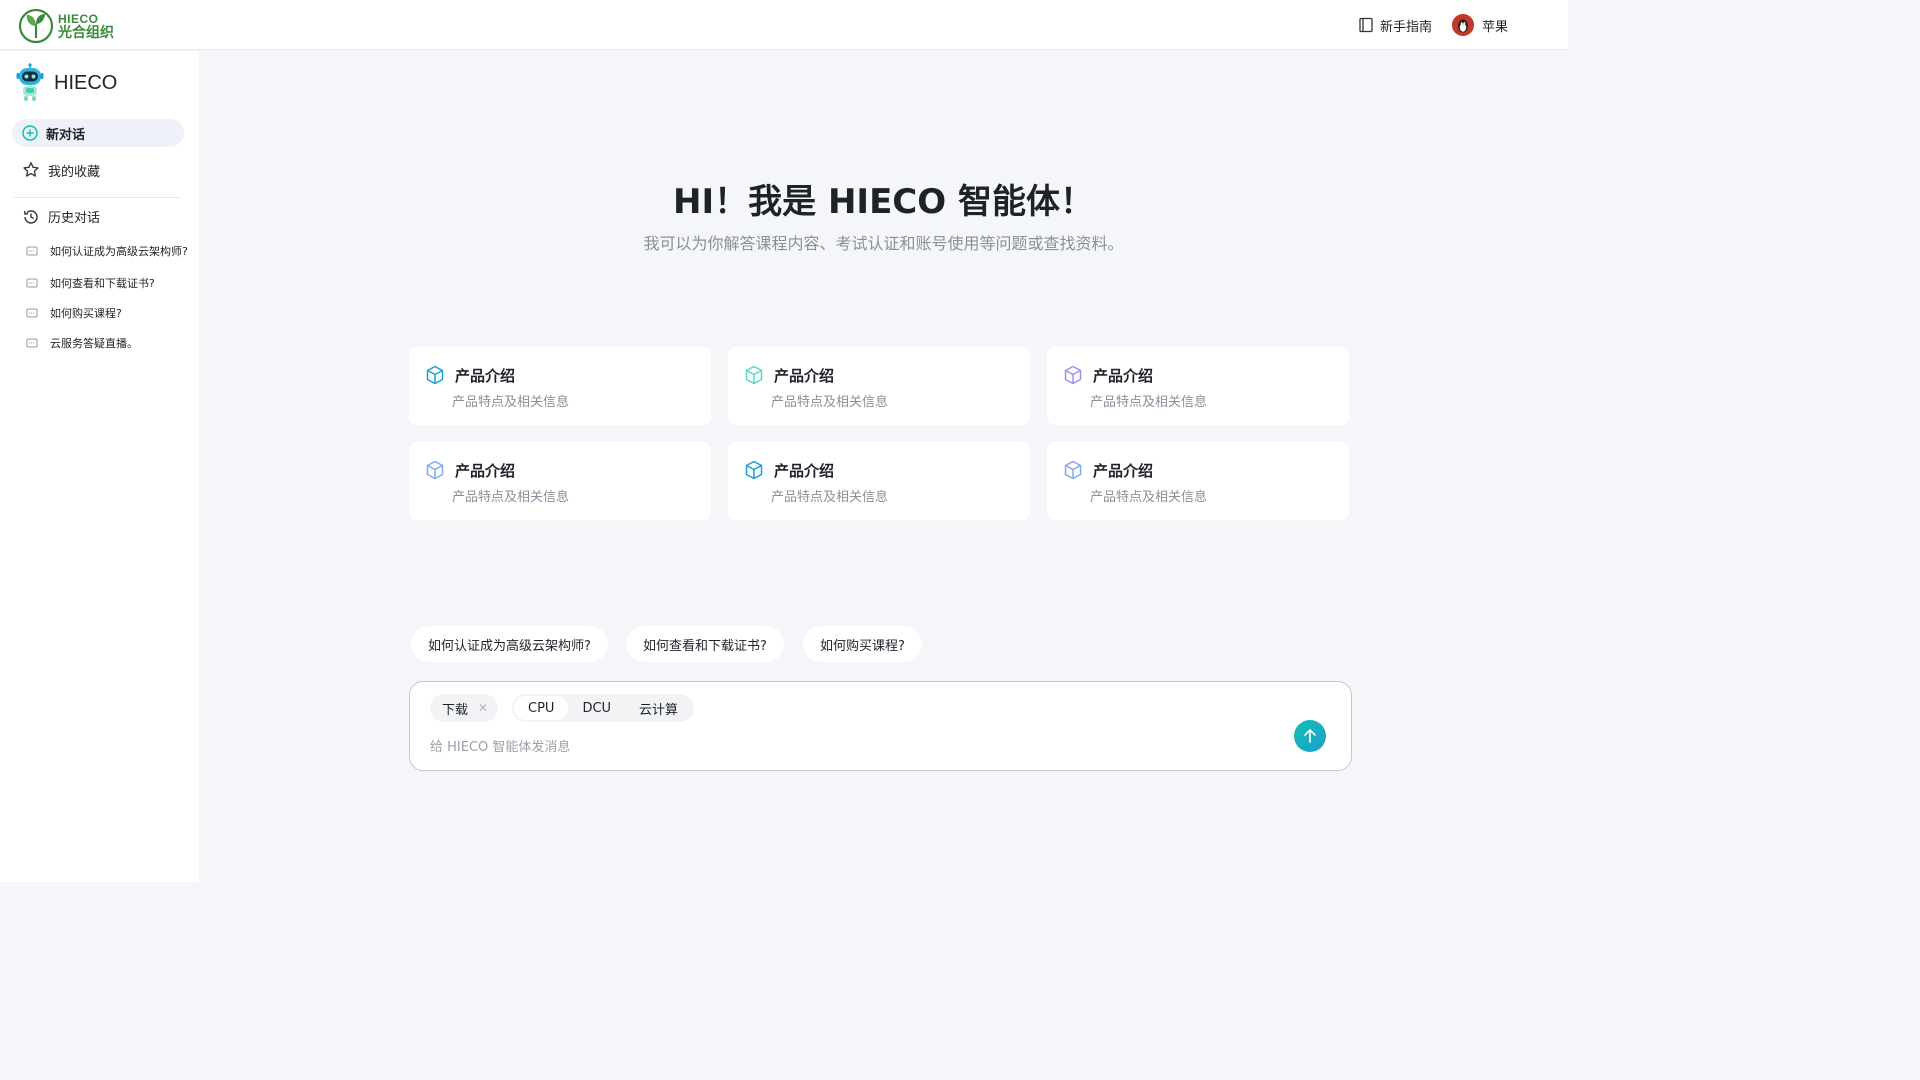 This screenshot has width=1920, height=1080. Describe the element at coordinates (86, 32) in the screenshot. I see `logo-text-cn: 光合组织` at that location.